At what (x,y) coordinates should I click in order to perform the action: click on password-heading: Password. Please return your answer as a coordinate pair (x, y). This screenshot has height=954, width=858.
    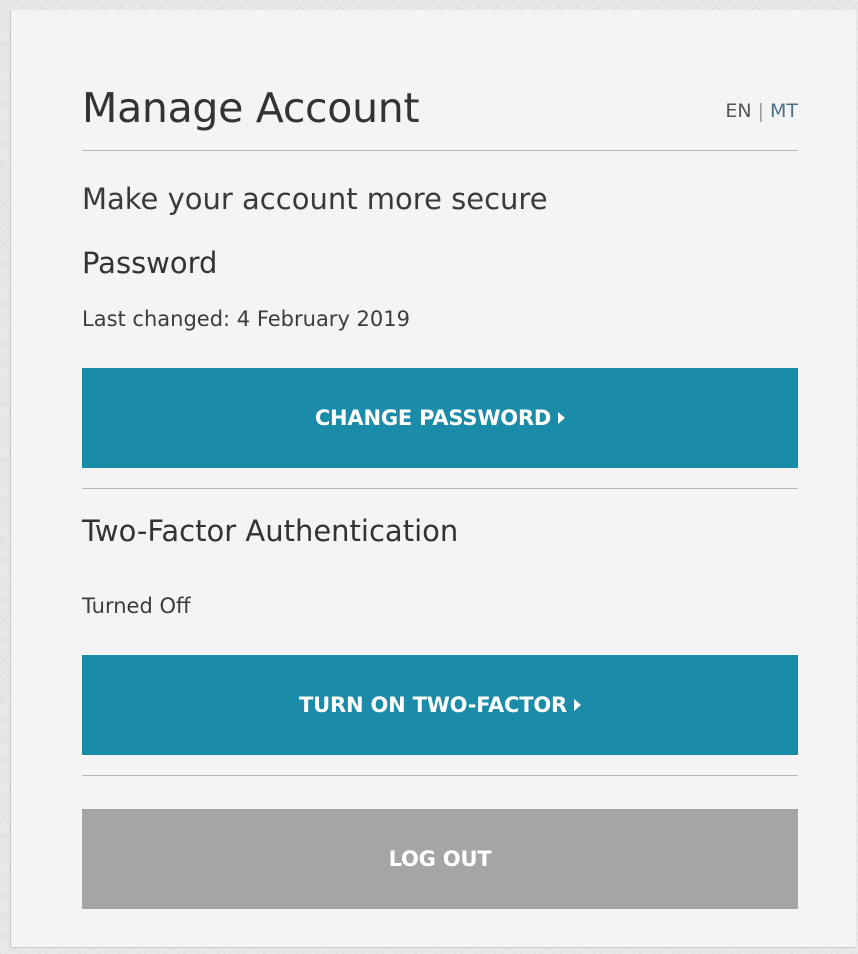
    Looking at the image, I should click on (150, 263).